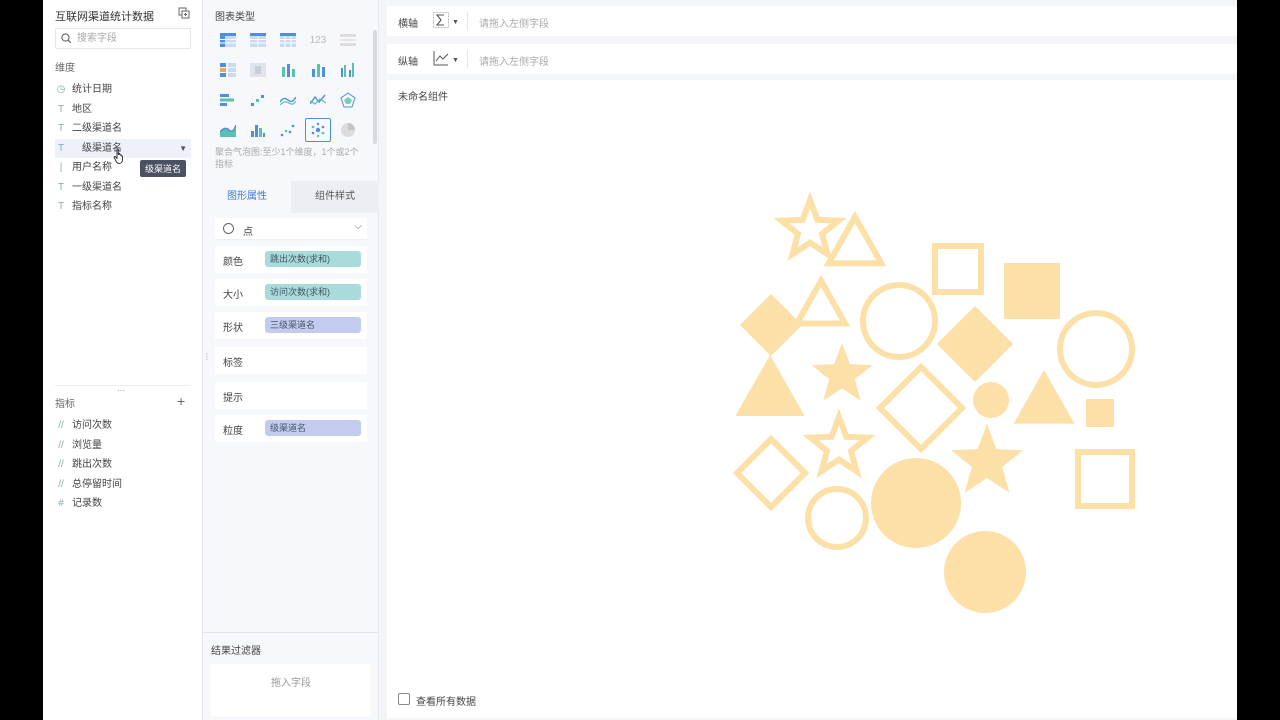 This screenshot has width=1280, height=720. I want to click on measure-label: 记录数, so click(87, 503).